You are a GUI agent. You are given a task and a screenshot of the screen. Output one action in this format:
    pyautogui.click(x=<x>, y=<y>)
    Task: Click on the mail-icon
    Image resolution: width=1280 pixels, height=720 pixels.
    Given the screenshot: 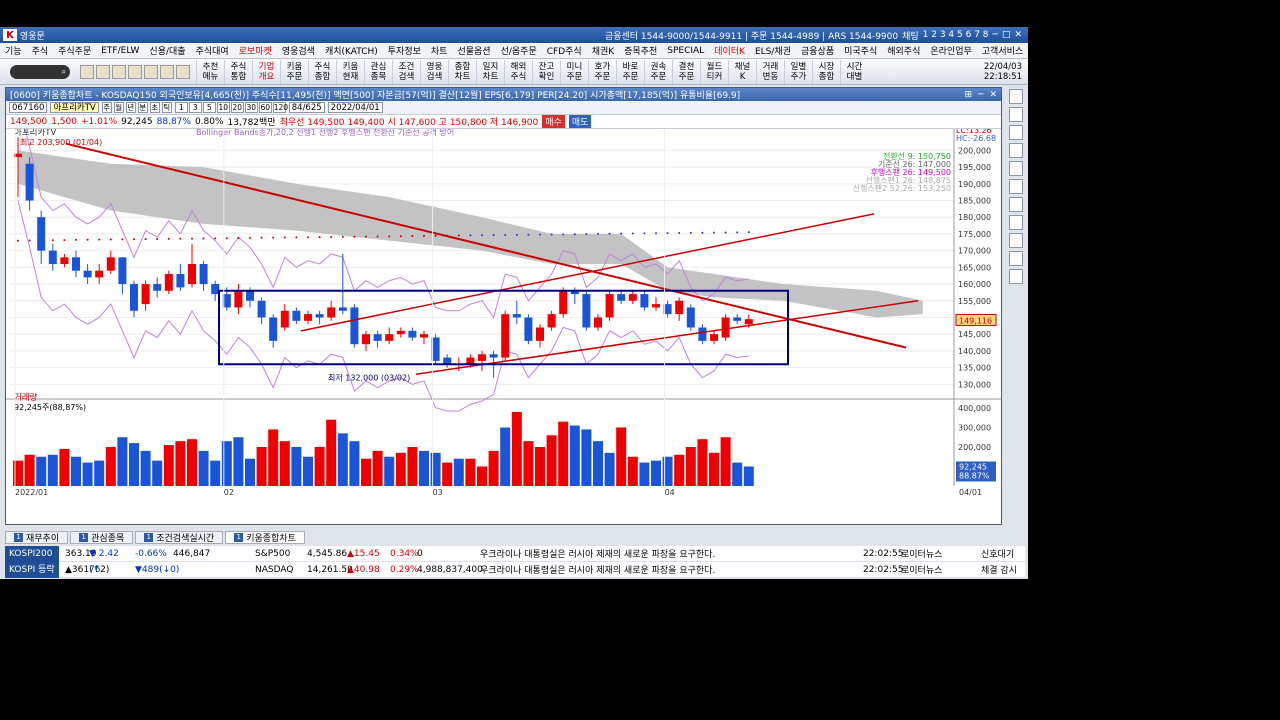 What is the action you would take?
    pyautogui.click(x=151, y=71)
    